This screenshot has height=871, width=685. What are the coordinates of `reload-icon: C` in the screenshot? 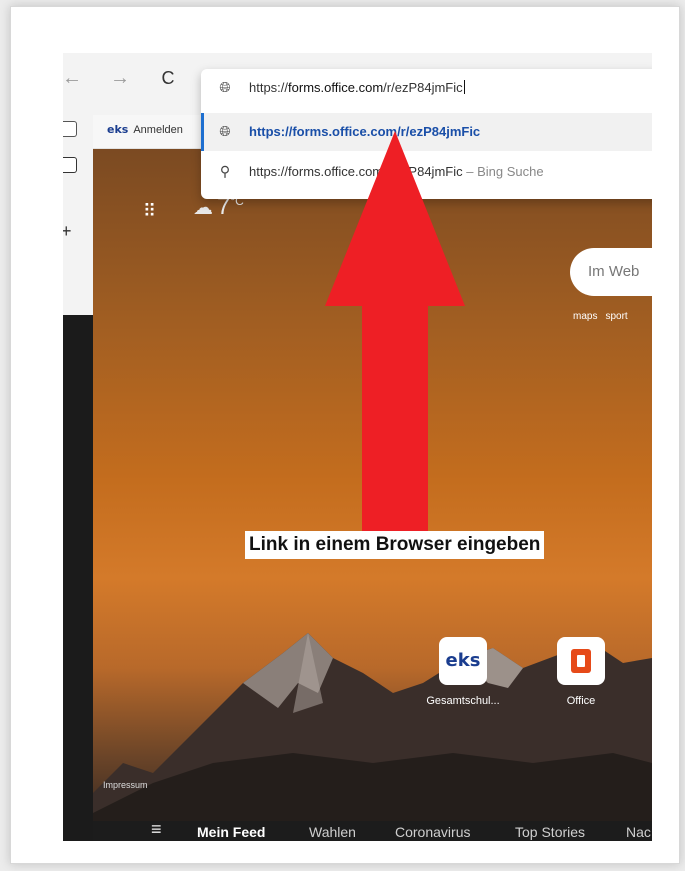 It's located at (168, 78).